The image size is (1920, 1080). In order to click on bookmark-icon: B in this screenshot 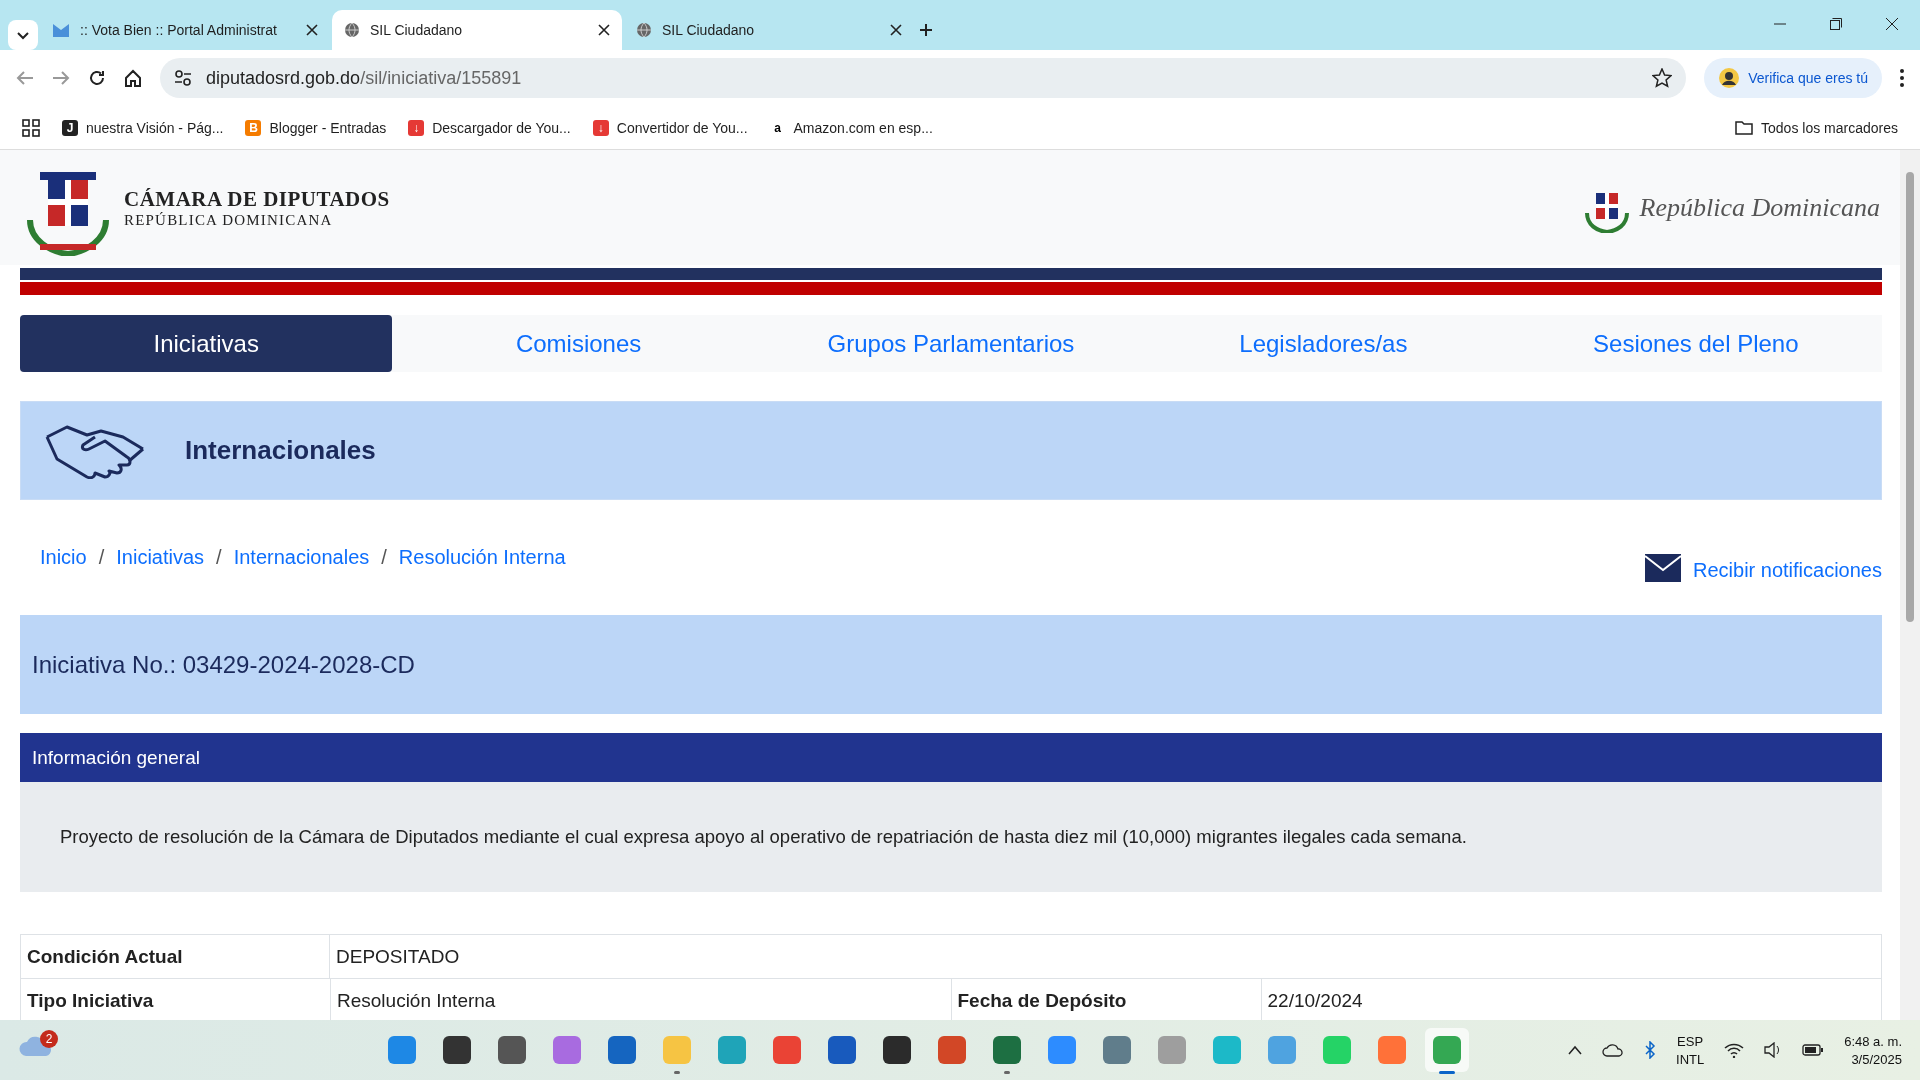, I will do `click(253, 127)`.